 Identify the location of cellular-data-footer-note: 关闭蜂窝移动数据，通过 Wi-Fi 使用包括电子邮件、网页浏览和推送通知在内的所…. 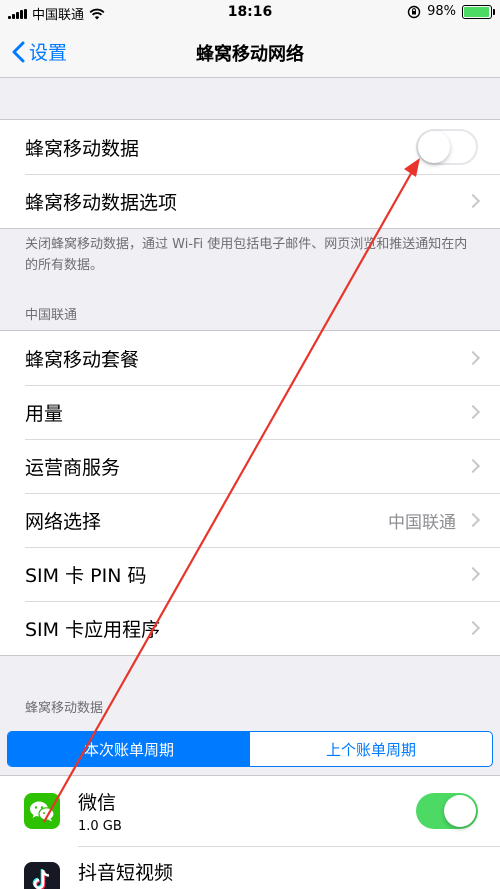
(246, 255).